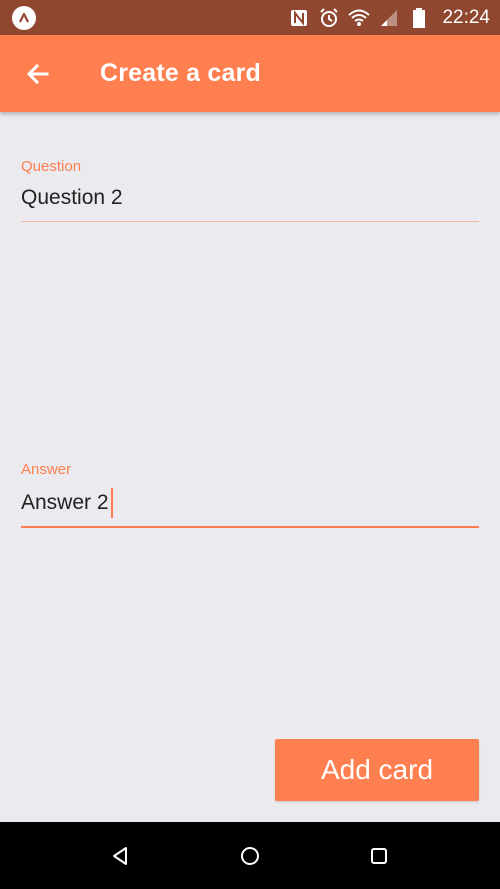 The image size is (500, 889). I want to click on text-caret, so click(111, 503).